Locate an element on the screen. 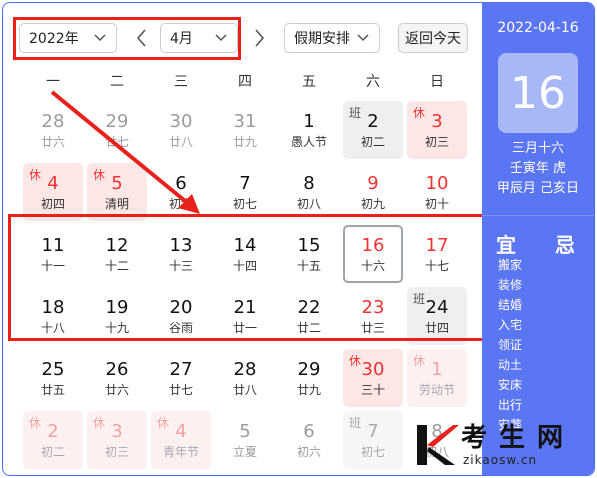 The image size is (597, 478). selected-day-number: 16 is located at coordinates (538, 93).